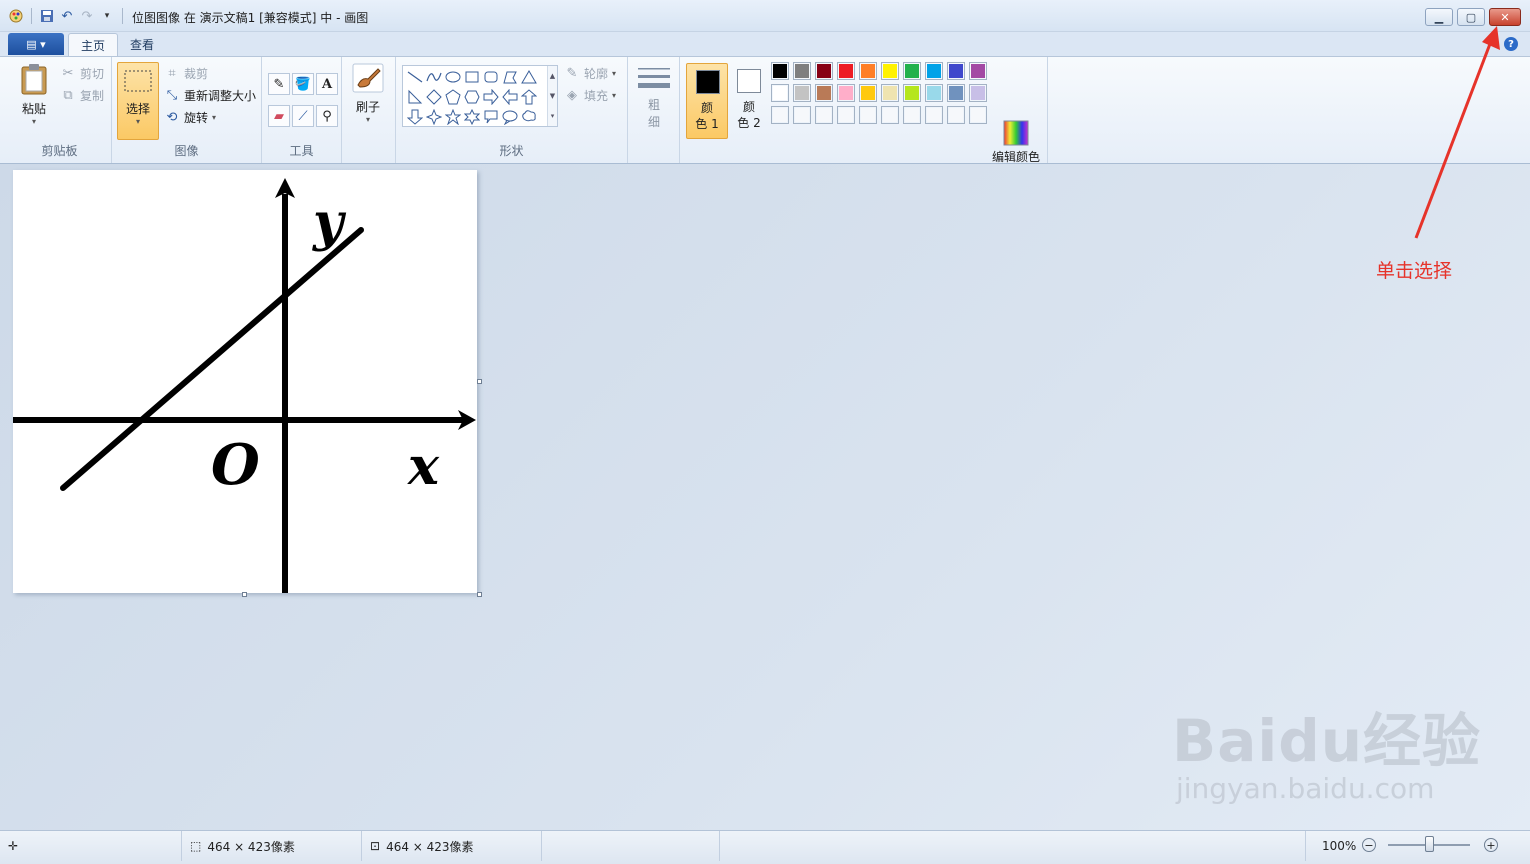  Describe the element at coordinates (1013, 846) in the screenshot. I see `empty-status-cell` at that location.